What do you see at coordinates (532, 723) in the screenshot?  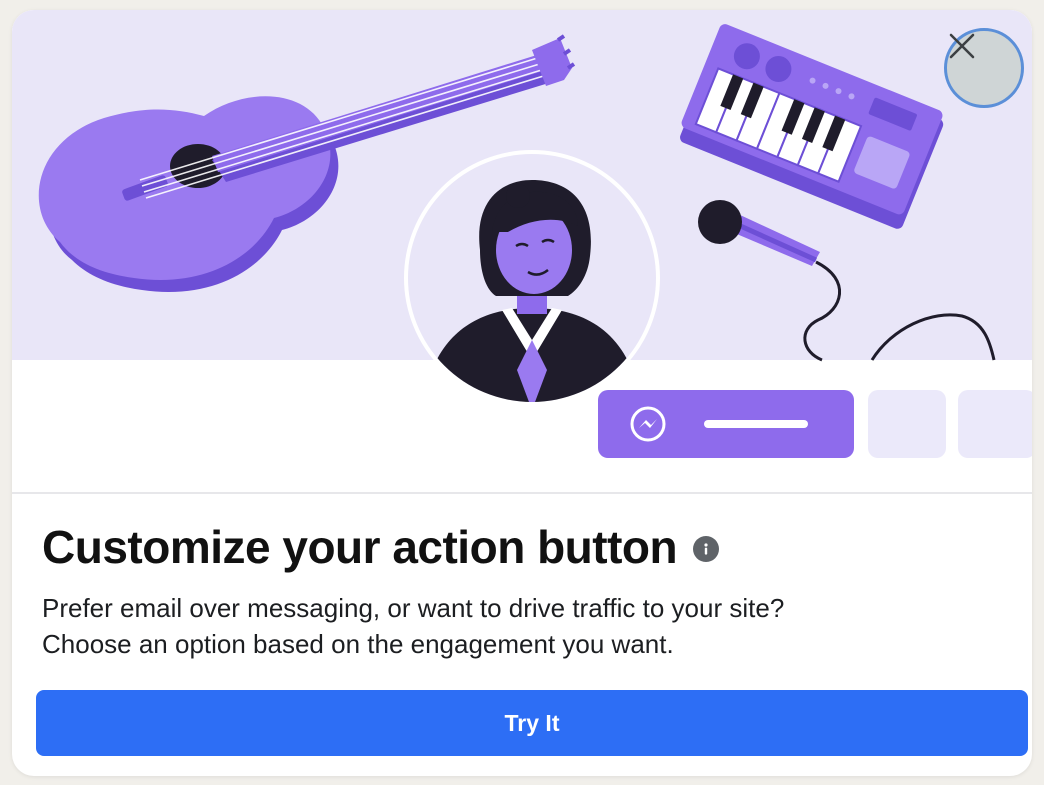 I see `try-it-button: Try It` at bounding box center [532, 723].